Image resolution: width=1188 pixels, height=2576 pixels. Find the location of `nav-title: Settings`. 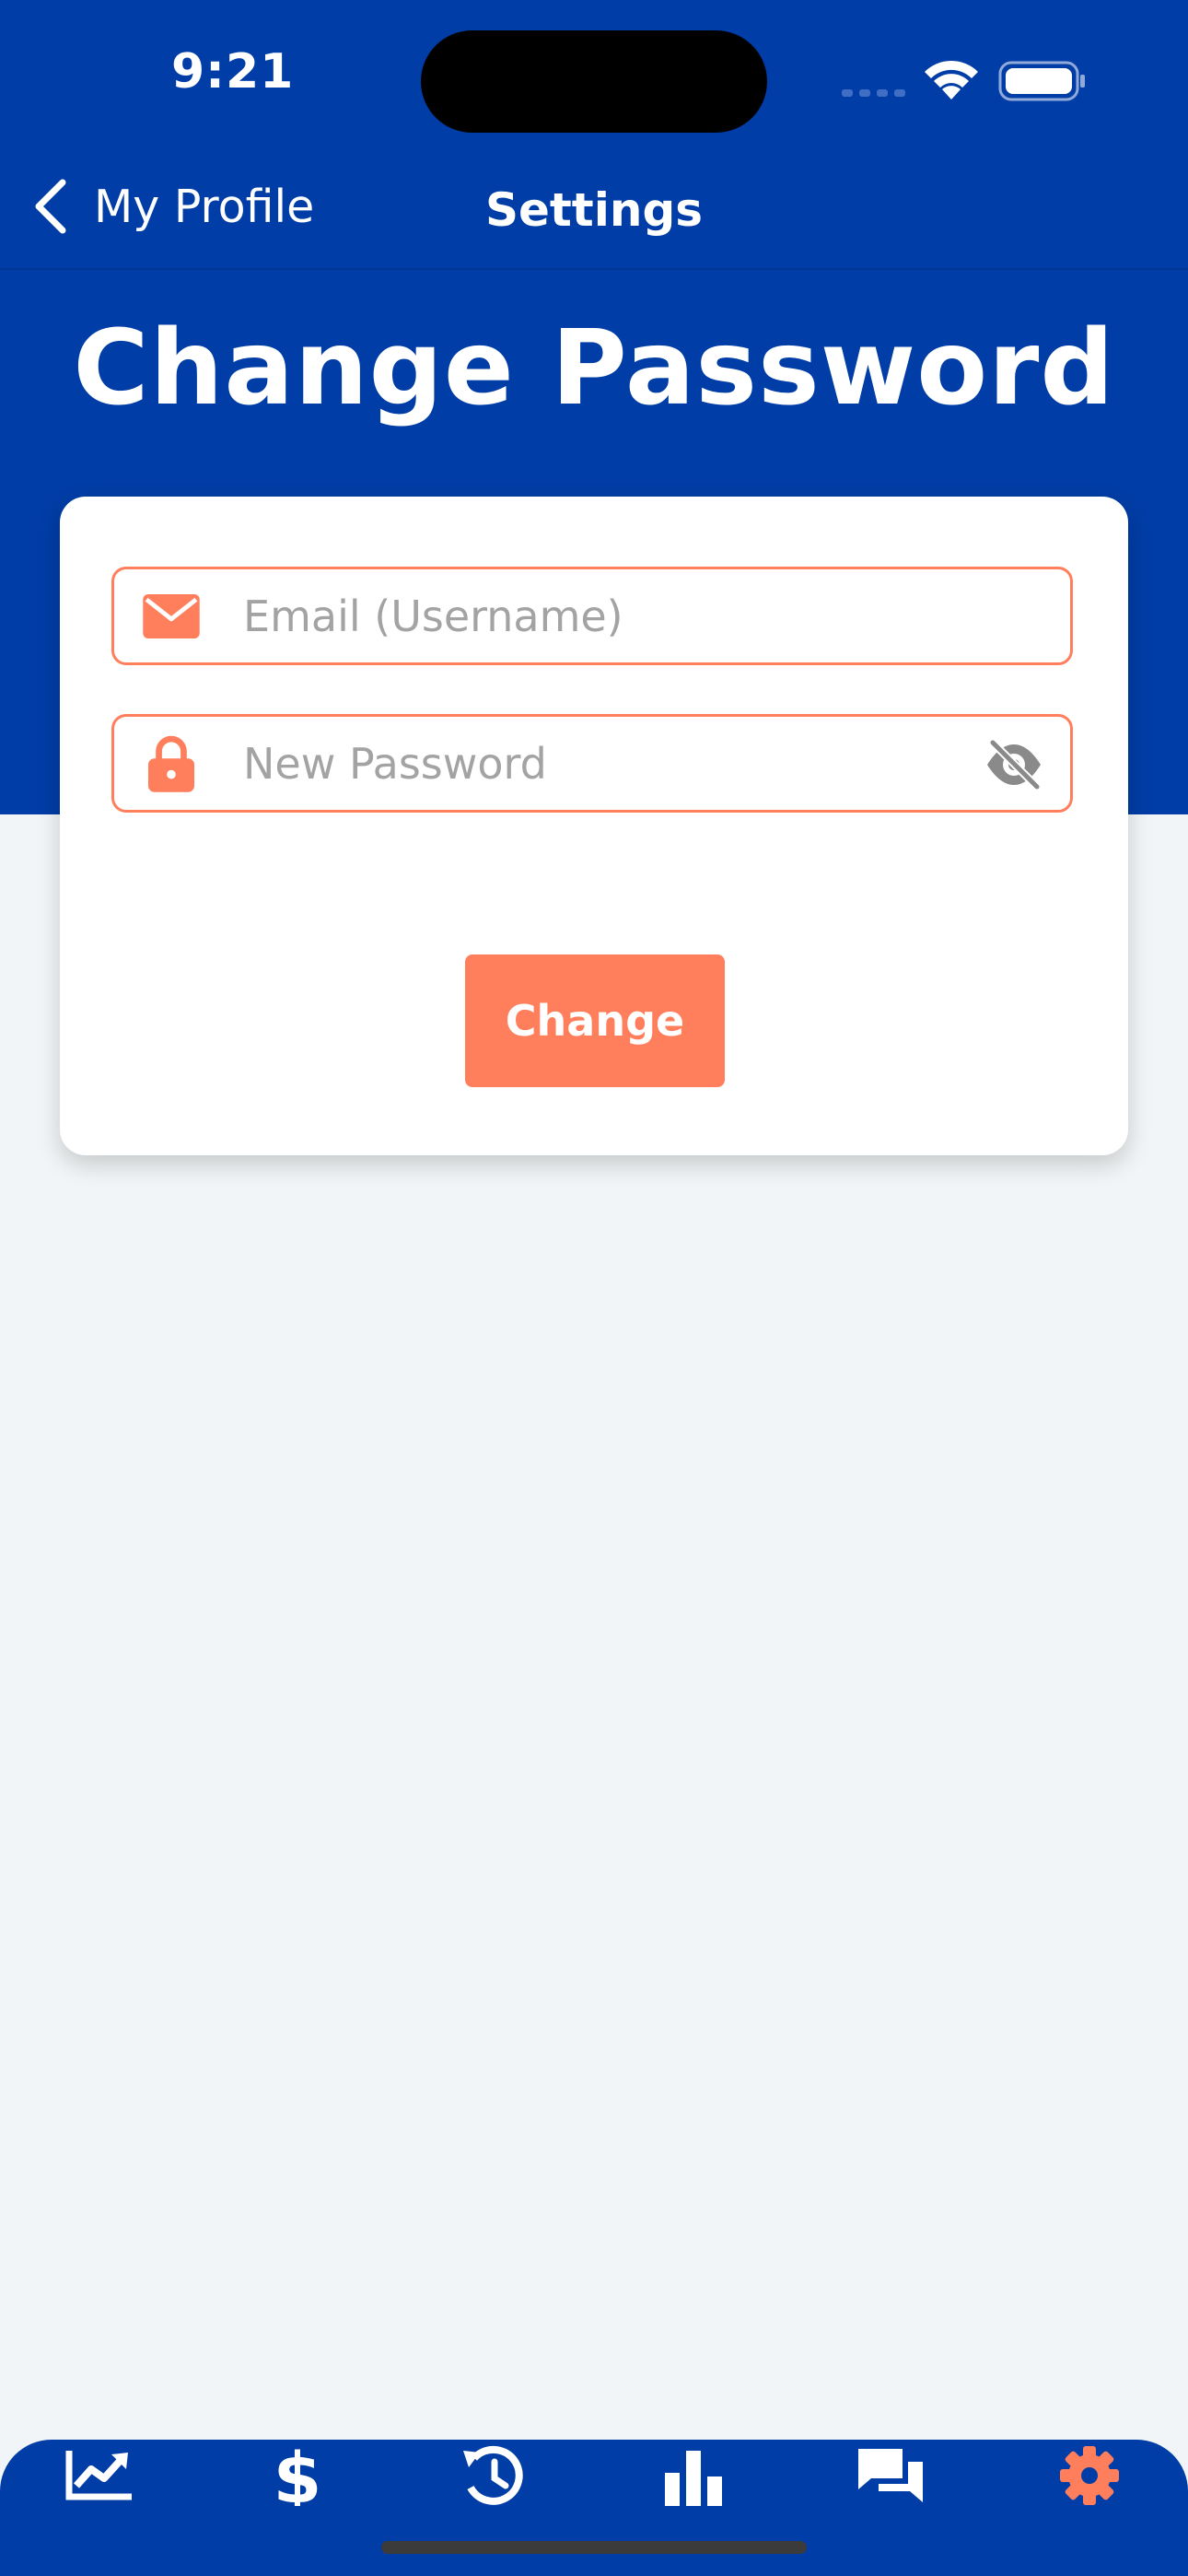

nav-title: Settings is located at coordinates (593, 210).